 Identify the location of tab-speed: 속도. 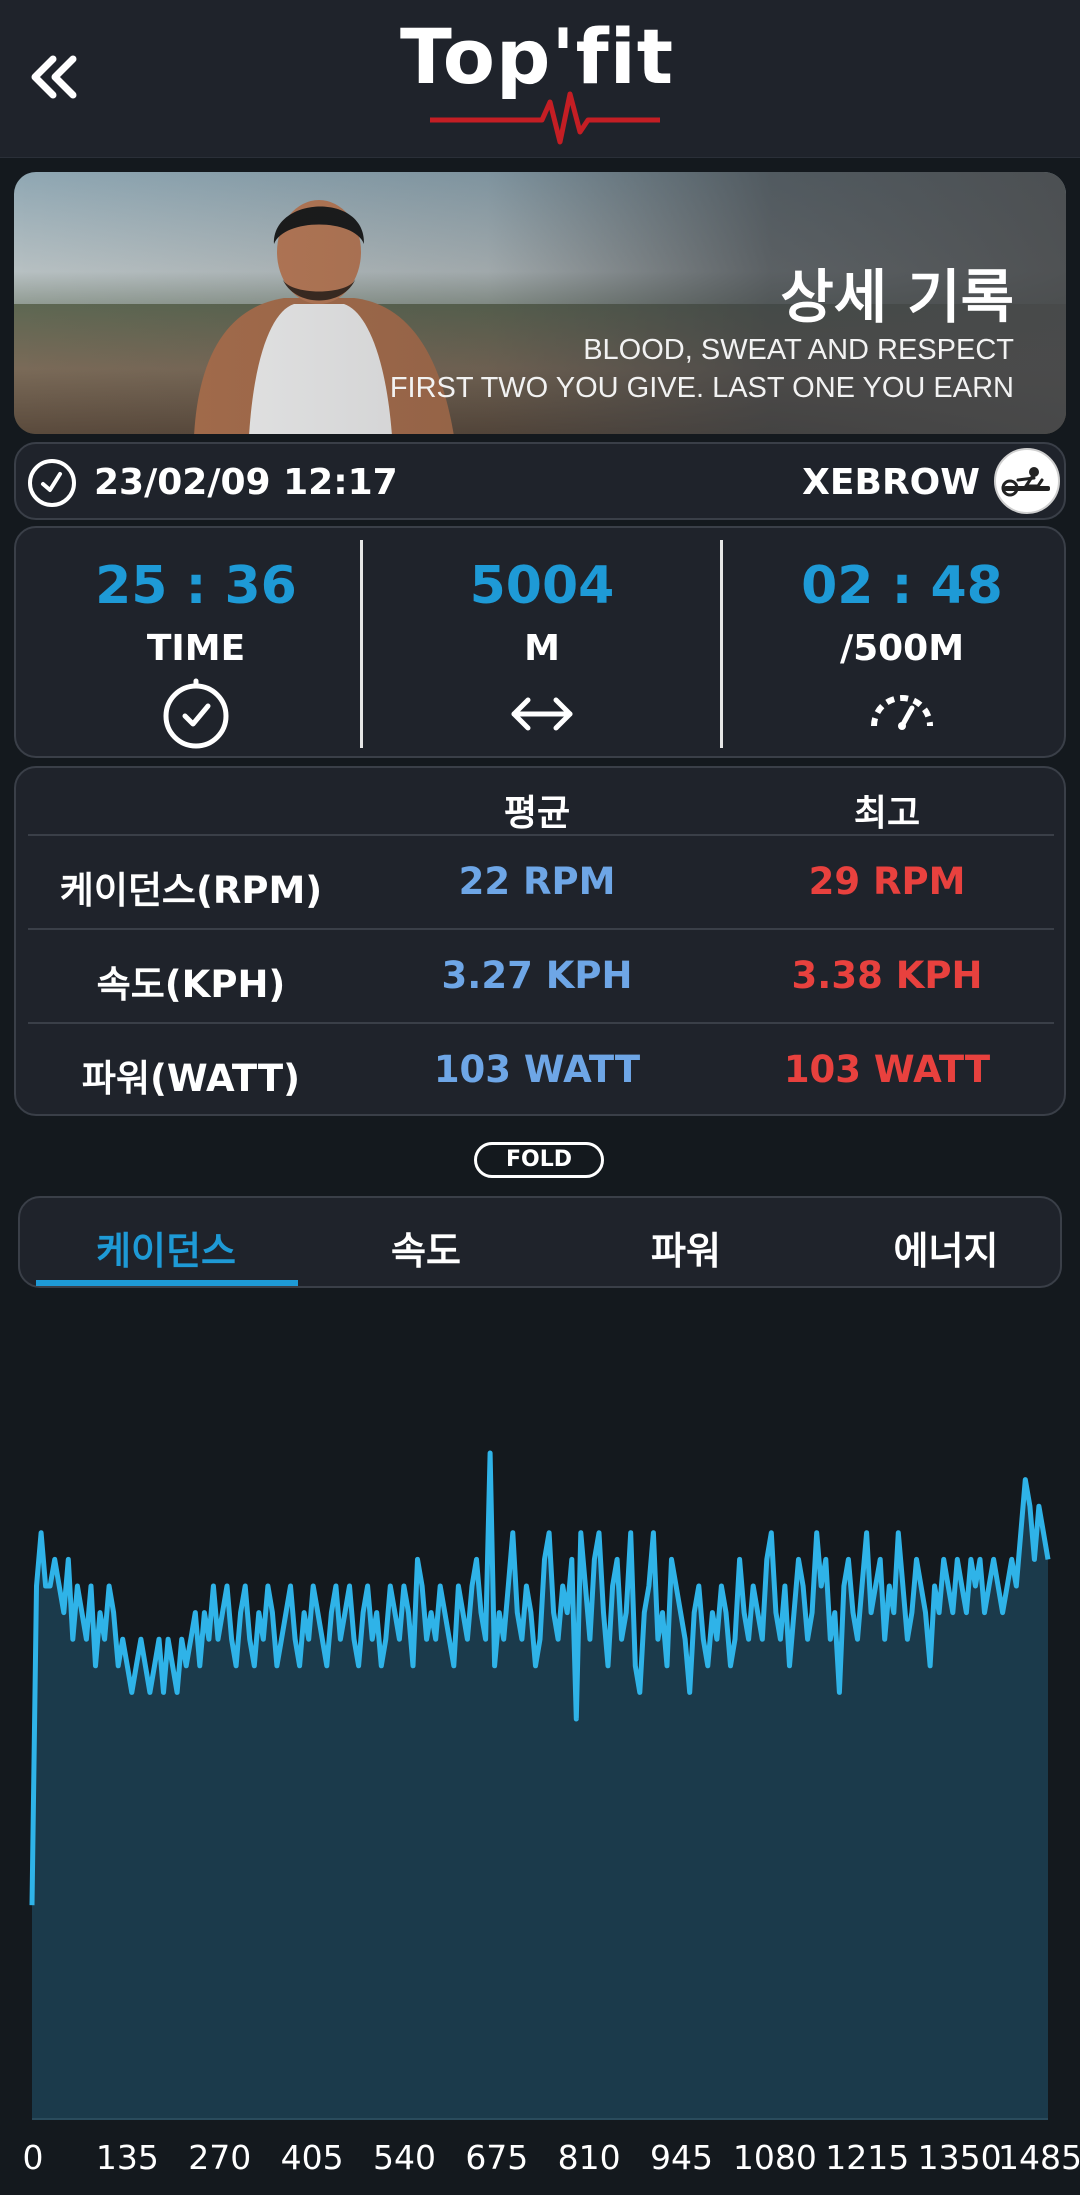
(426, 1247).